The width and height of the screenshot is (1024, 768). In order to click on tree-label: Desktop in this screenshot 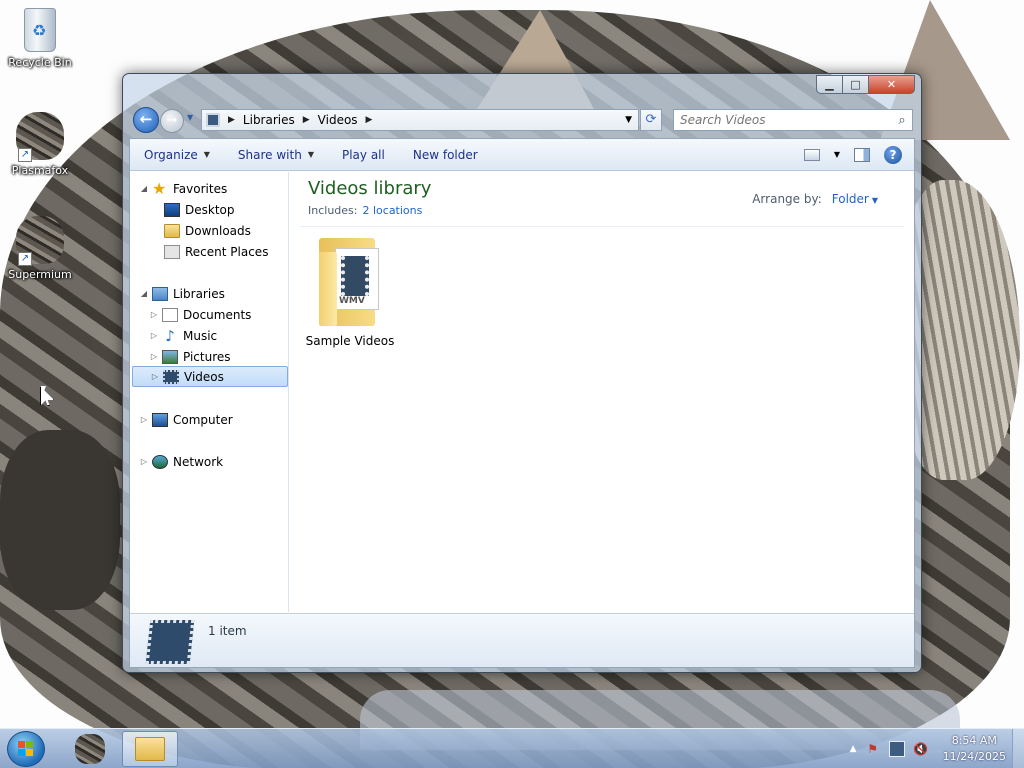, I will do `click(210, 209)`.